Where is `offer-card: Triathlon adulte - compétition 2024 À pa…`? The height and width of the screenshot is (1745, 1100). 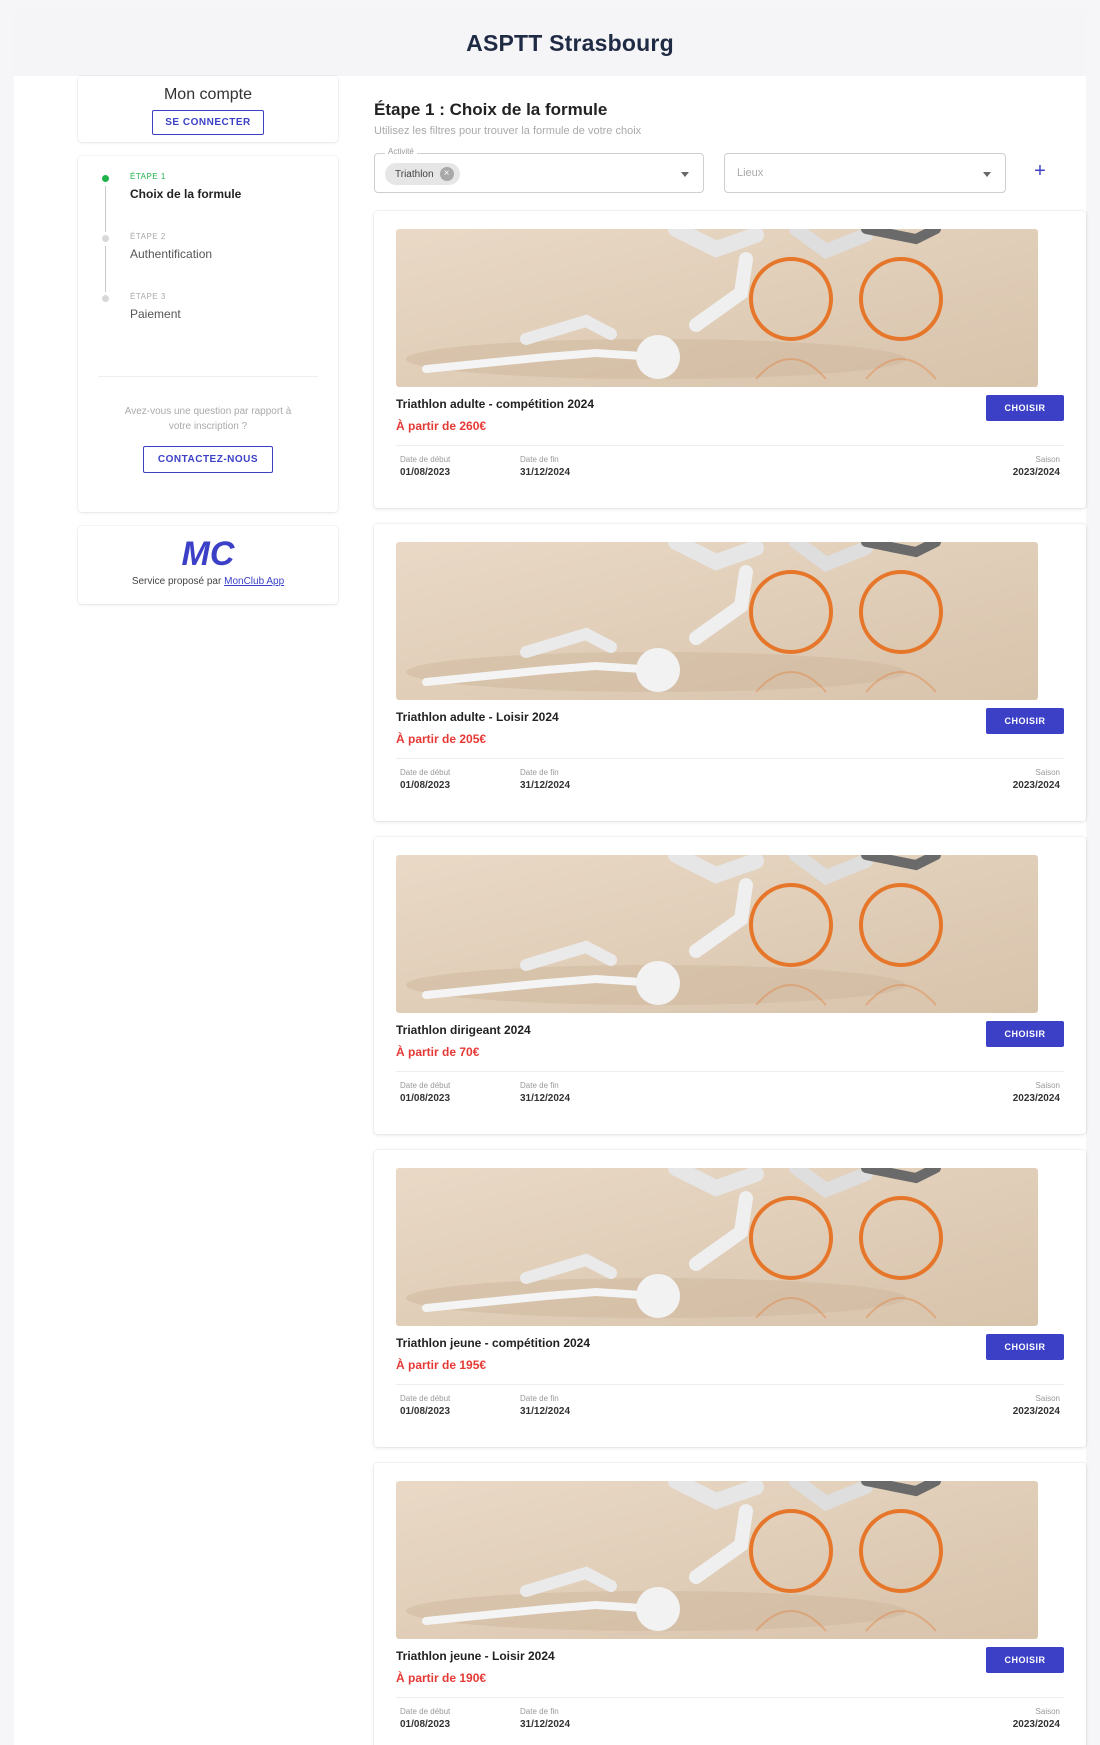 offer-card: Triathlon adulte - compétition 2024 À pa… is located at coordinates (730, 359).